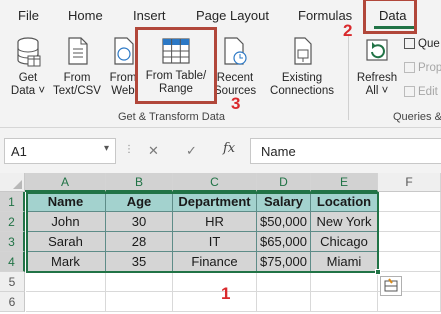 This screenshot has height=314, width=441. I want to click on tab-insert: Insert, so click(149, 15).